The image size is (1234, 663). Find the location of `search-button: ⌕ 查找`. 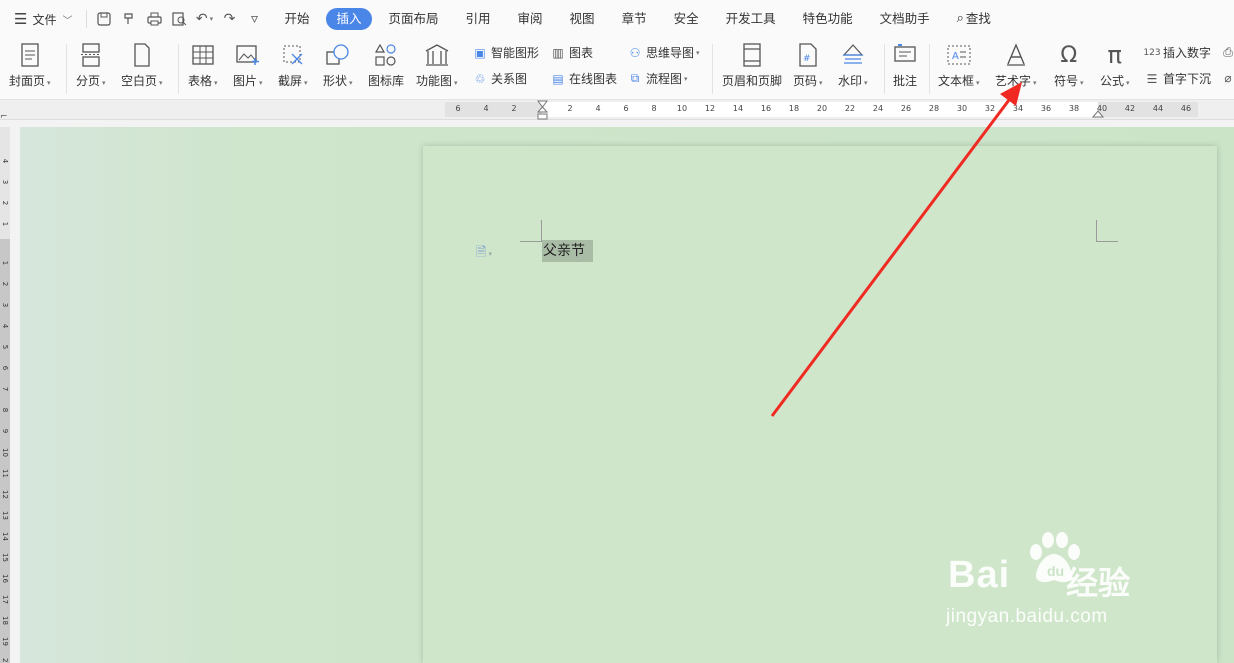

search-button: ⌕ 查找 is located at coordinates (974, 19).